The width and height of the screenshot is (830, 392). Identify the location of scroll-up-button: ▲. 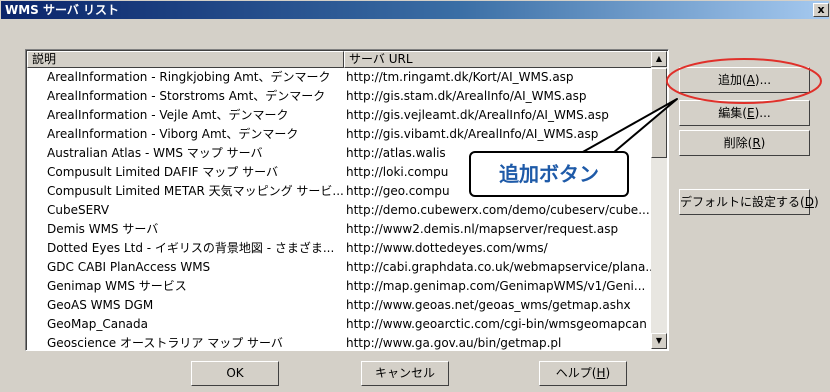
(659, 59).